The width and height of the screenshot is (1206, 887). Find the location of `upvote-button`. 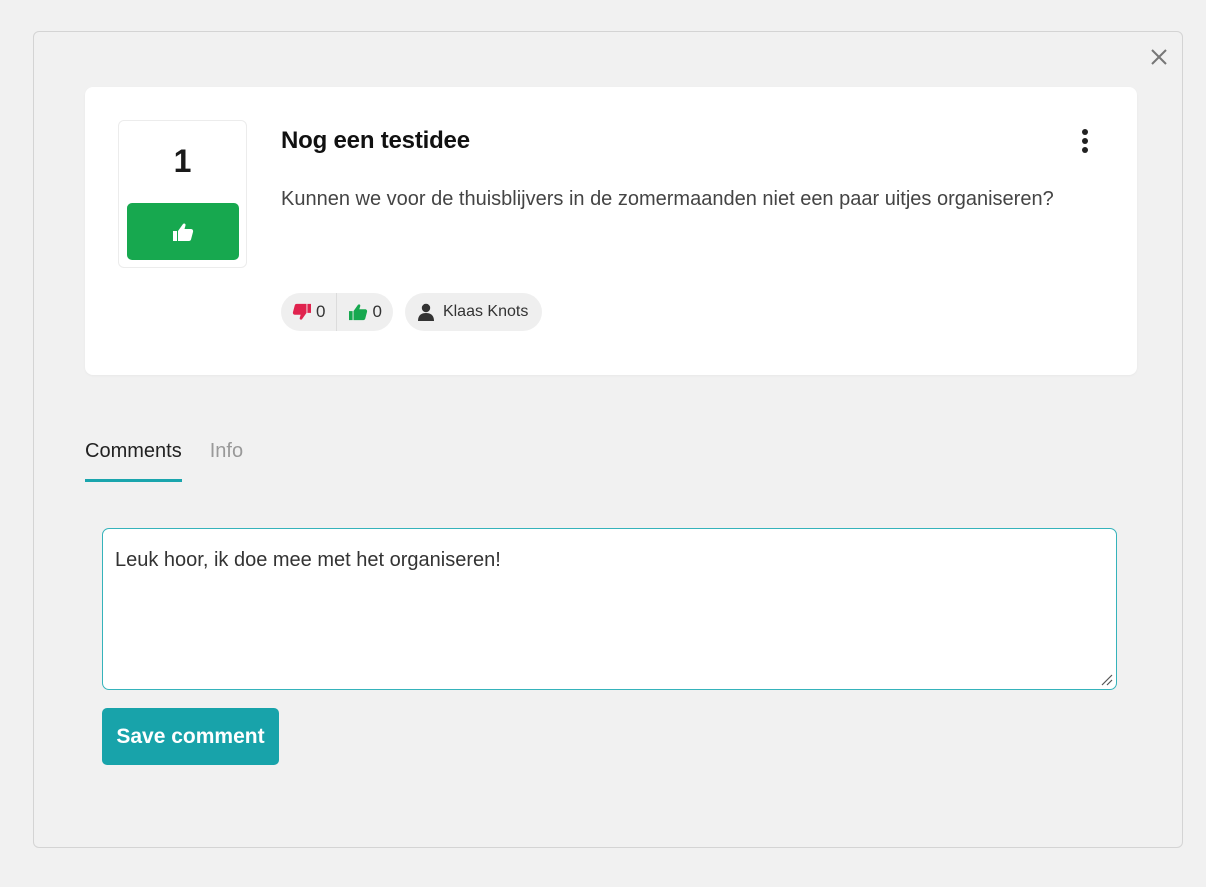

upvote-button is located at coordinates (183, 231).